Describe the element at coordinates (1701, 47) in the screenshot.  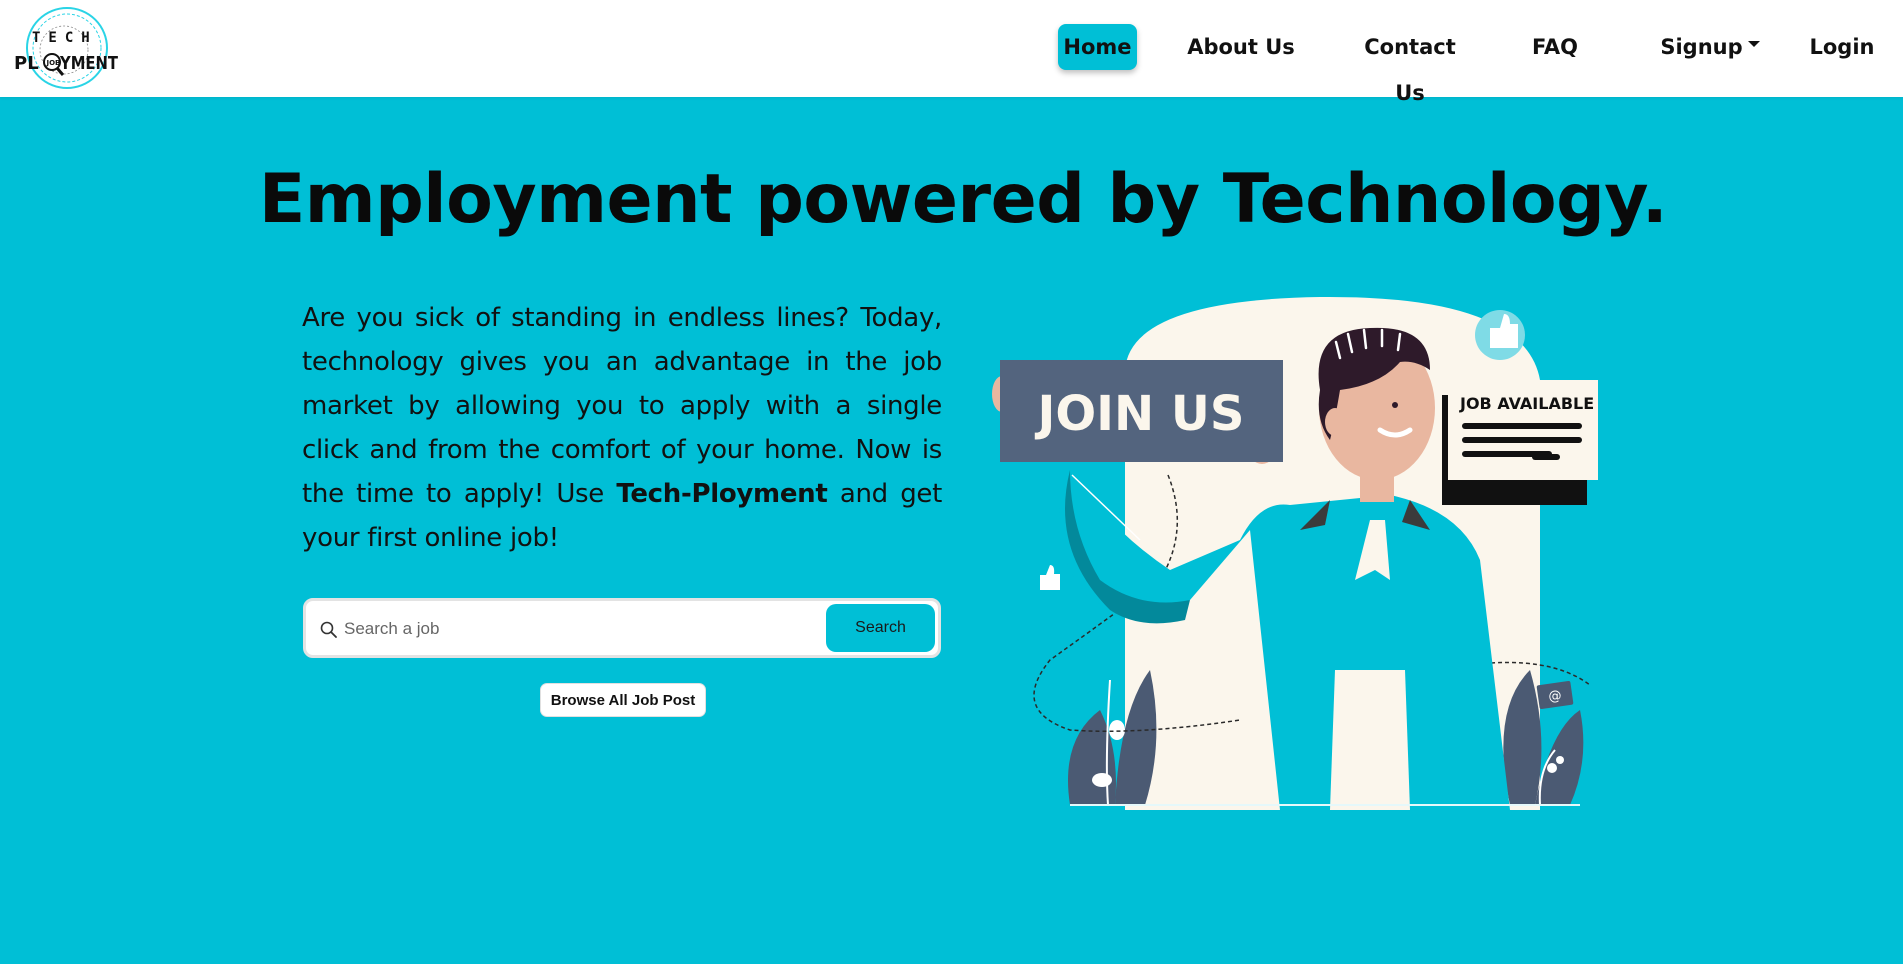
I see `nav-signup-label: Signup` at that location.